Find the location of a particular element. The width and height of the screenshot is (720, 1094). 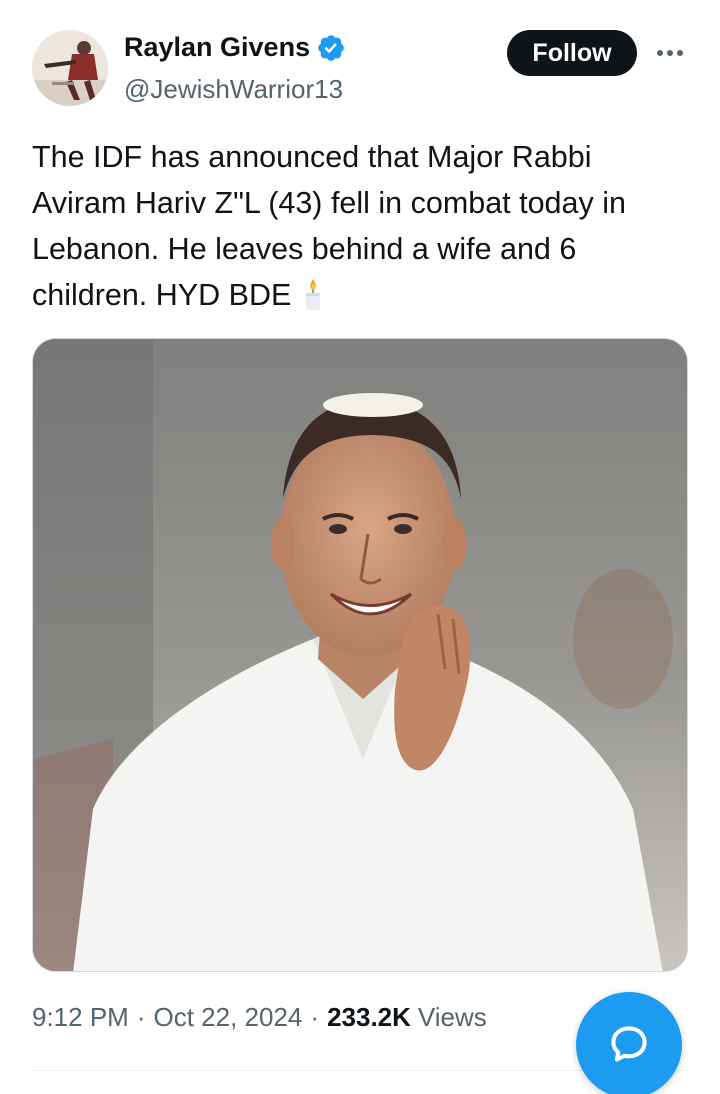

handle: @JewishWarrior13 is located at coordinates (233, 89).